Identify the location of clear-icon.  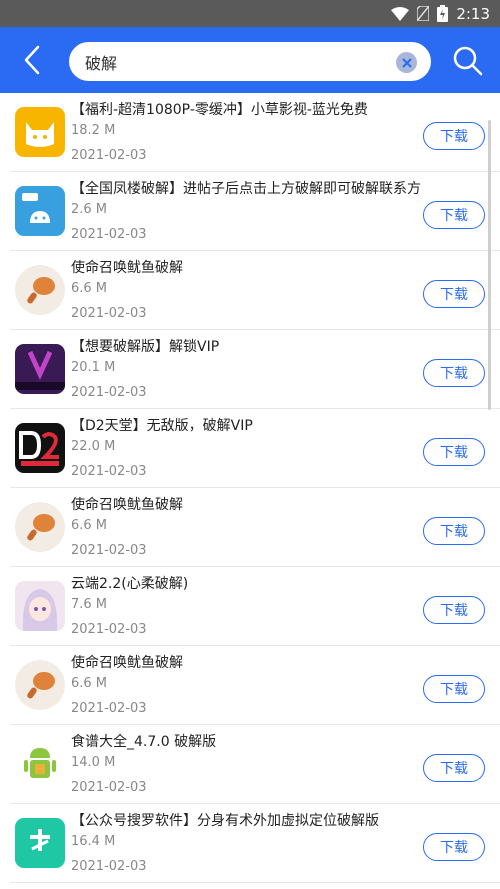
(406, 62).